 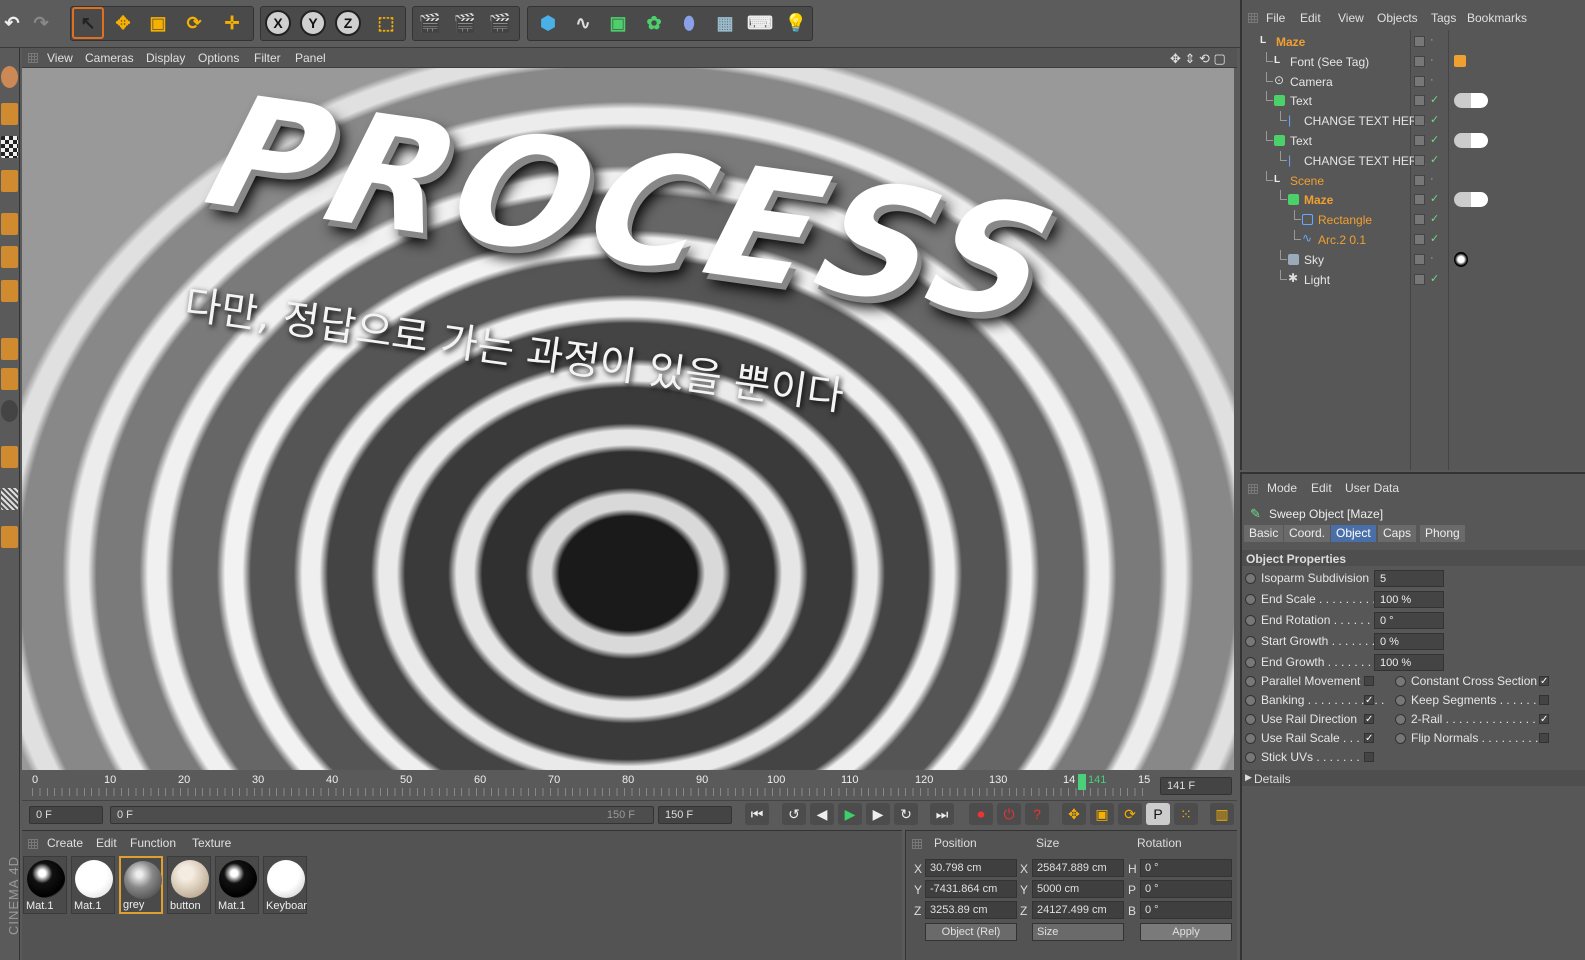 I want to click on material-swatch-selected: grey, so click(x=141, y=885).